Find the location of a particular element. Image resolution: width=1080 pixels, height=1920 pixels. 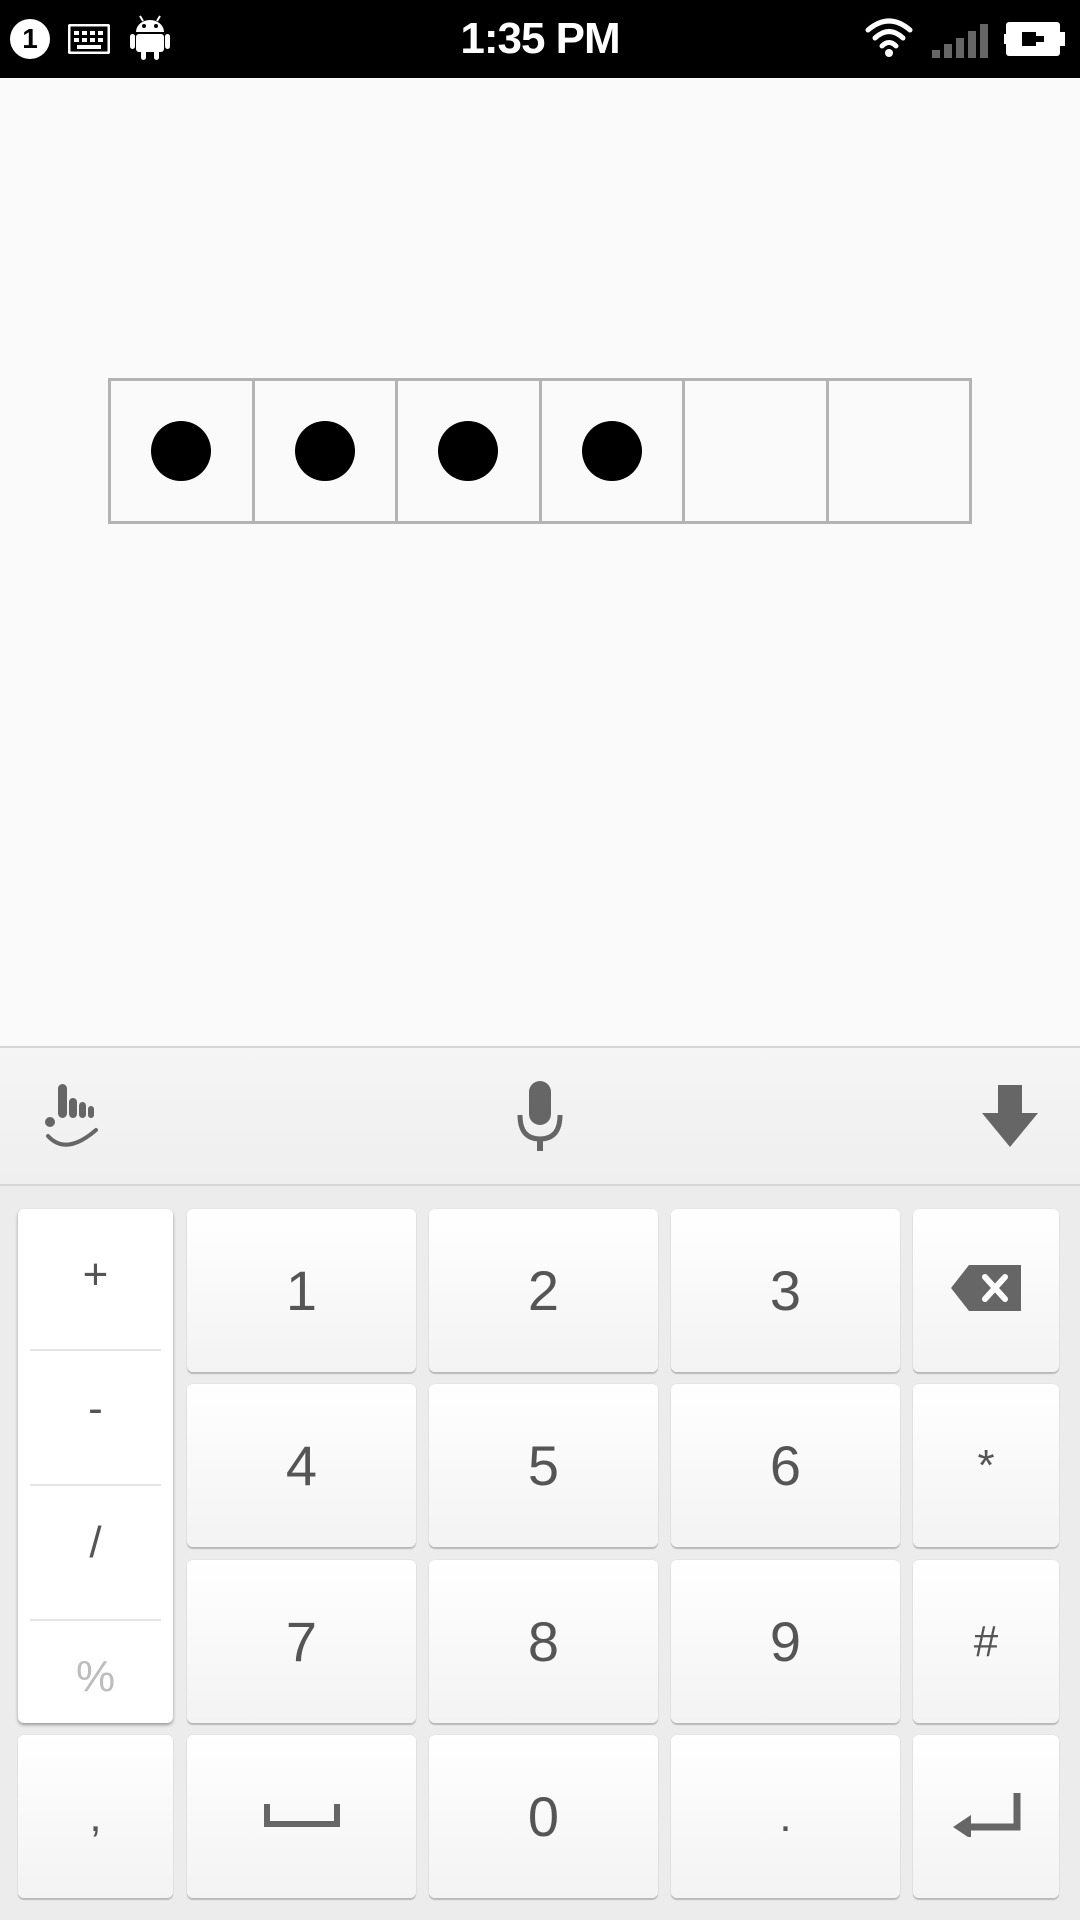

popup-key-minus: - is located at coordinates (95, 1409).